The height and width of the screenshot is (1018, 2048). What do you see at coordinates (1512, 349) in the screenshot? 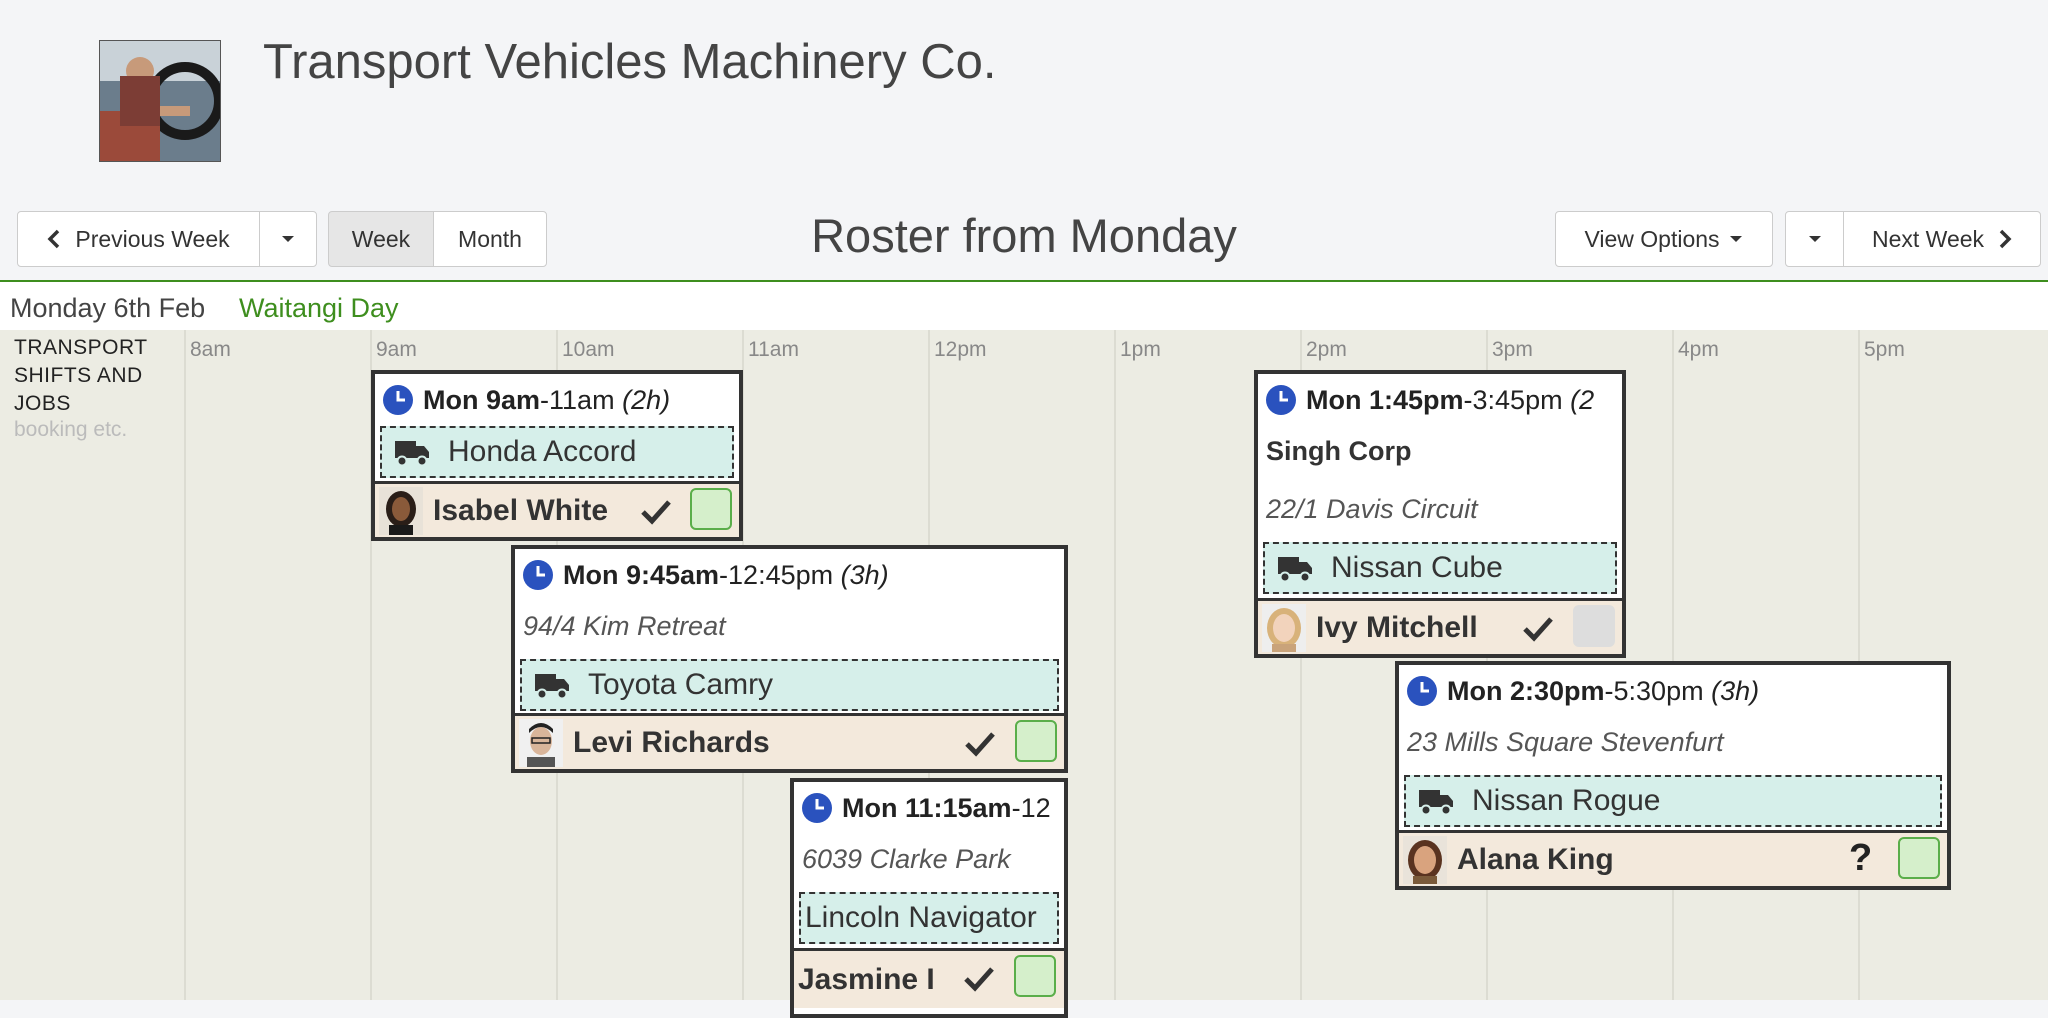
I see `time-label: 3pm` at bounding box center [1512, 349].